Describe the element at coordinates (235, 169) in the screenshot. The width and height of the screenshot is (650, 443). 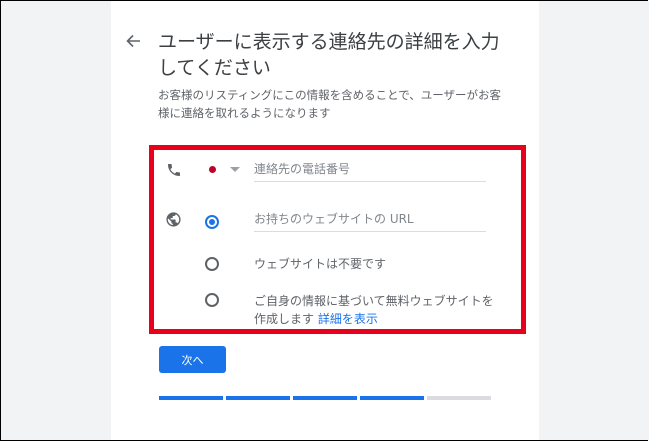
I see `chevron-down-icon` at that location.